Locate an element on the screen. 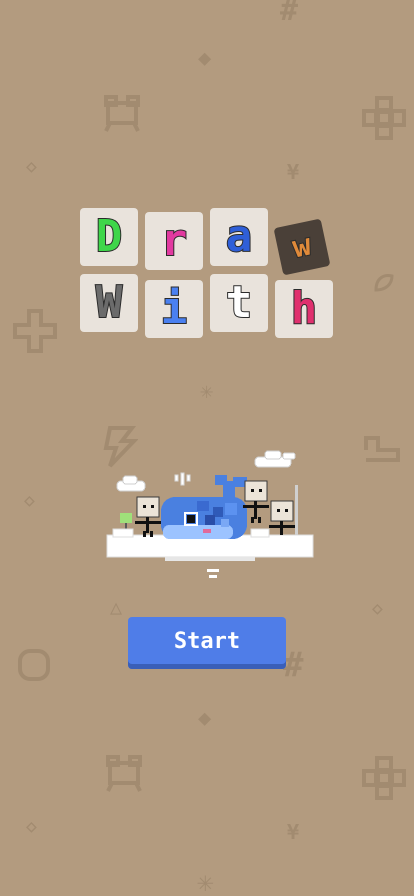 The width and height of the screenshot is (414, 896). title-letter: D is located at coordinates (109, 236).